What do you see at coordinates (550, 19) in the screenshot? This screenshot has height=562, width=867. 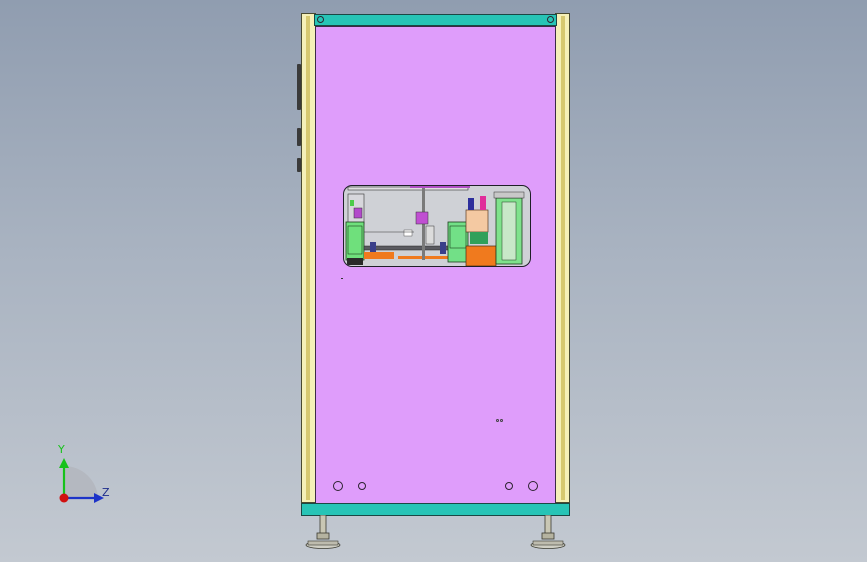 I see `top-rail-hole-right` at bounding box center [550, 19].